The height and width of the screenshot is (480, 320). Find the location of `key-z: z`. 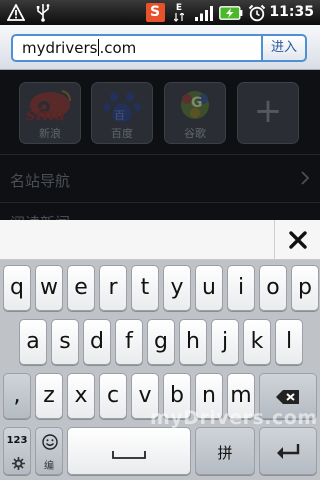

key-z: z is located at coordinates (49, 396).